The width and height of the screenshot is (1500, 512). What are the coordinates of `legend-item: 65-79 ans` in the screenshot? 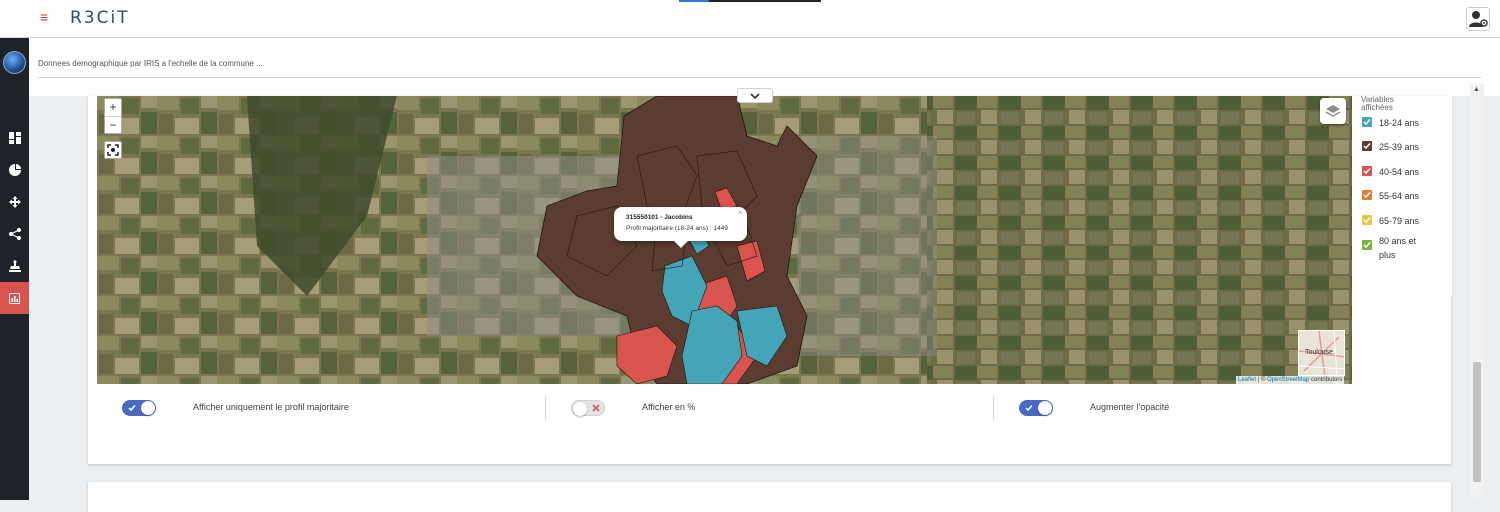 It's located at (1400, 221).